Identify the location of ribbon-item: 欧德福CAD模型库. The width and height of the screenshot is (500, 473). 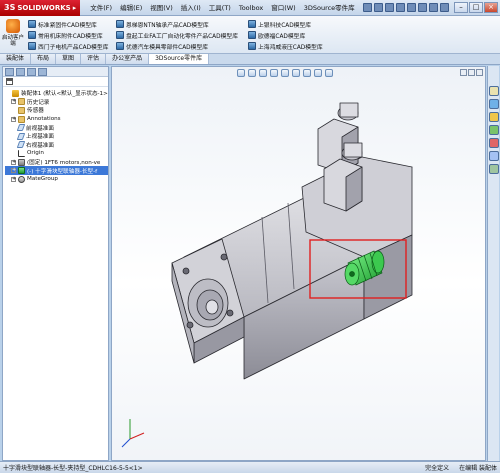
(285, 35).